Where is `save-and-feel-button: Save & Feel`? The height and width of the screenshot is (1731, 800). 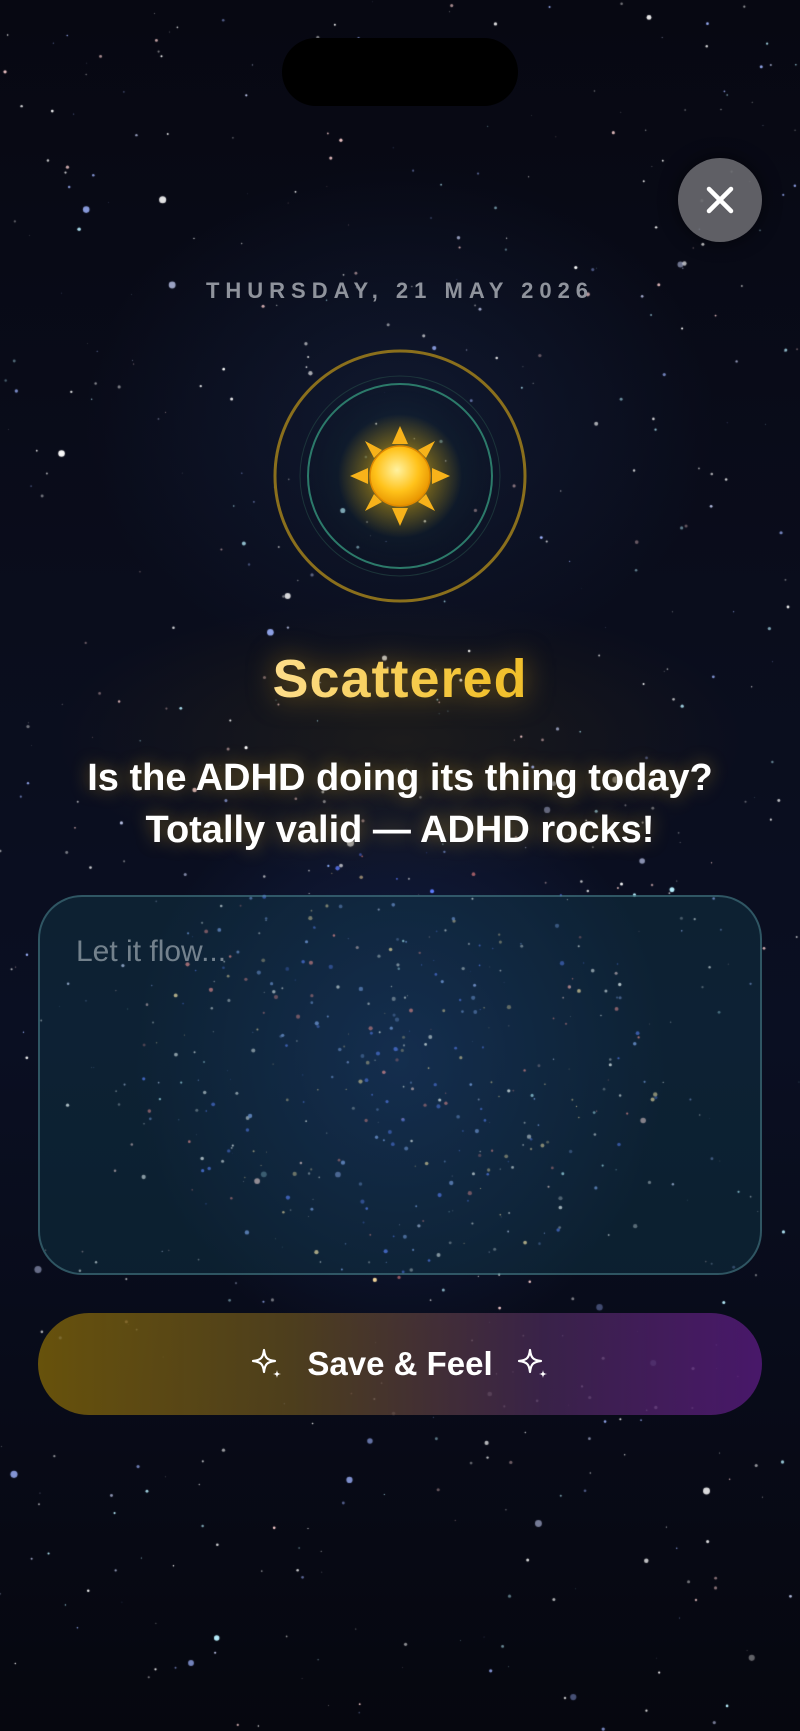 save-and-feel-button: Save & Feel is located at coordinates (400, 1364).